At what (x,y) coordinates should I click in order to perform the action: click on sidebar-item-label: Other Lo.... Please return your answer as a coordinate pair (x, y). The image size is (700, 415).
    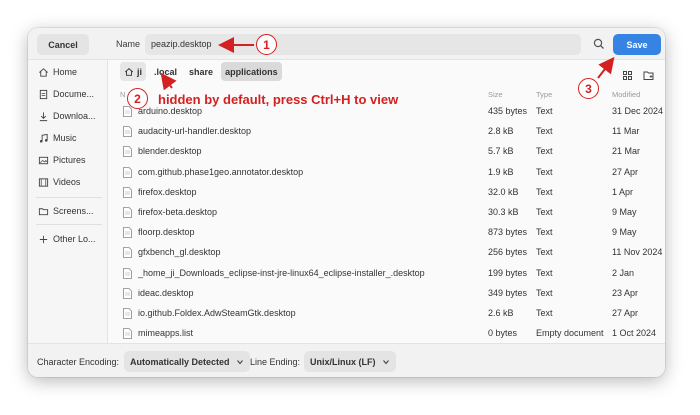
    Looking at the image, I should click on (74, 239).